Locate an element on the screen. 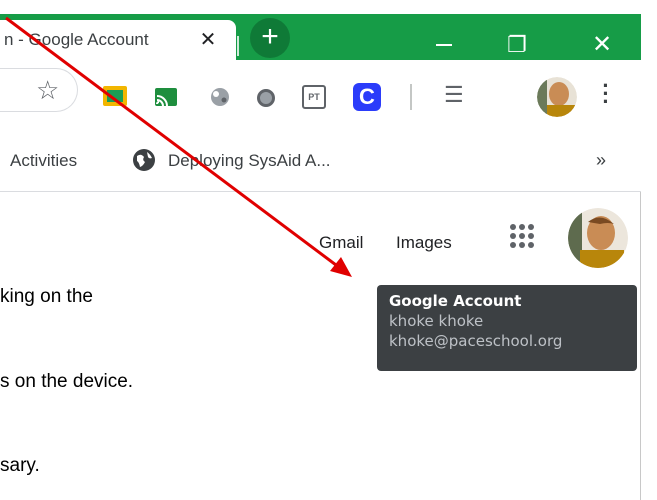  browser-tab-google-account: n - Google Account ✕ is located at coordinates (118, 40).